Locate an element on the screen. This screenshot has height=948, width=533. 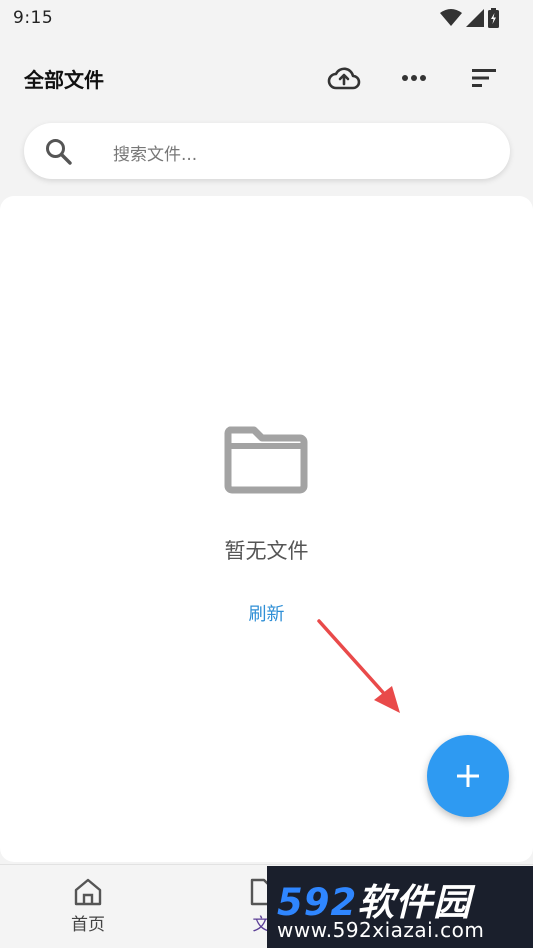
battery-icon is located at coordinates (493, 18).